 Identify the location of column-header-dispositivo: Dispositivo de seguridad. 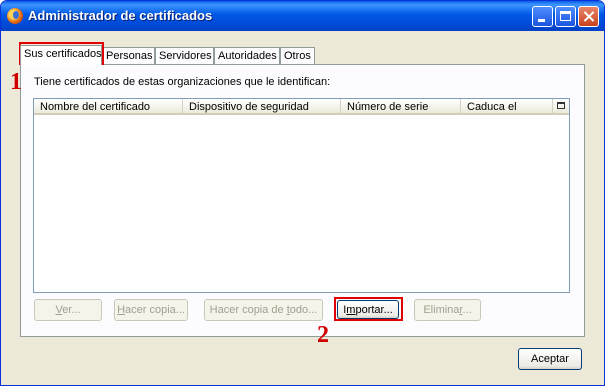
(262, 107).